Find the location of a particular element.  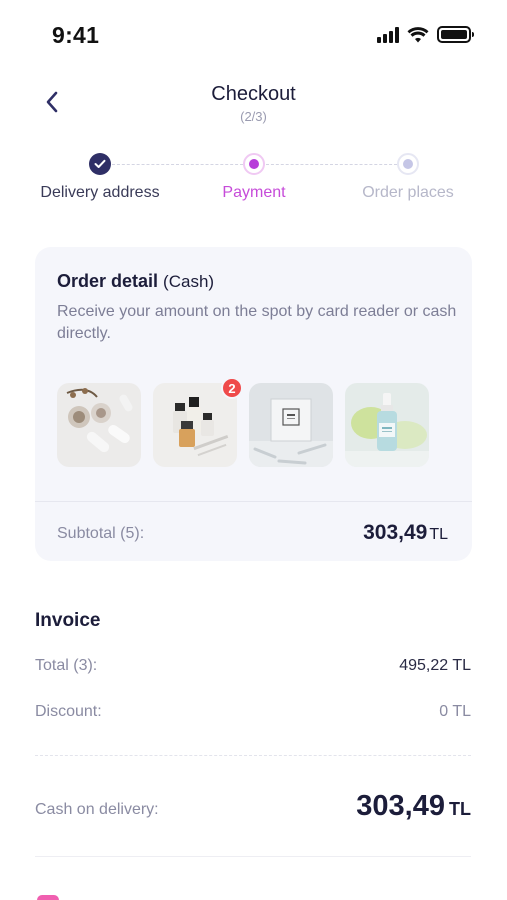

card-divider is located at coordinates (253, 501).